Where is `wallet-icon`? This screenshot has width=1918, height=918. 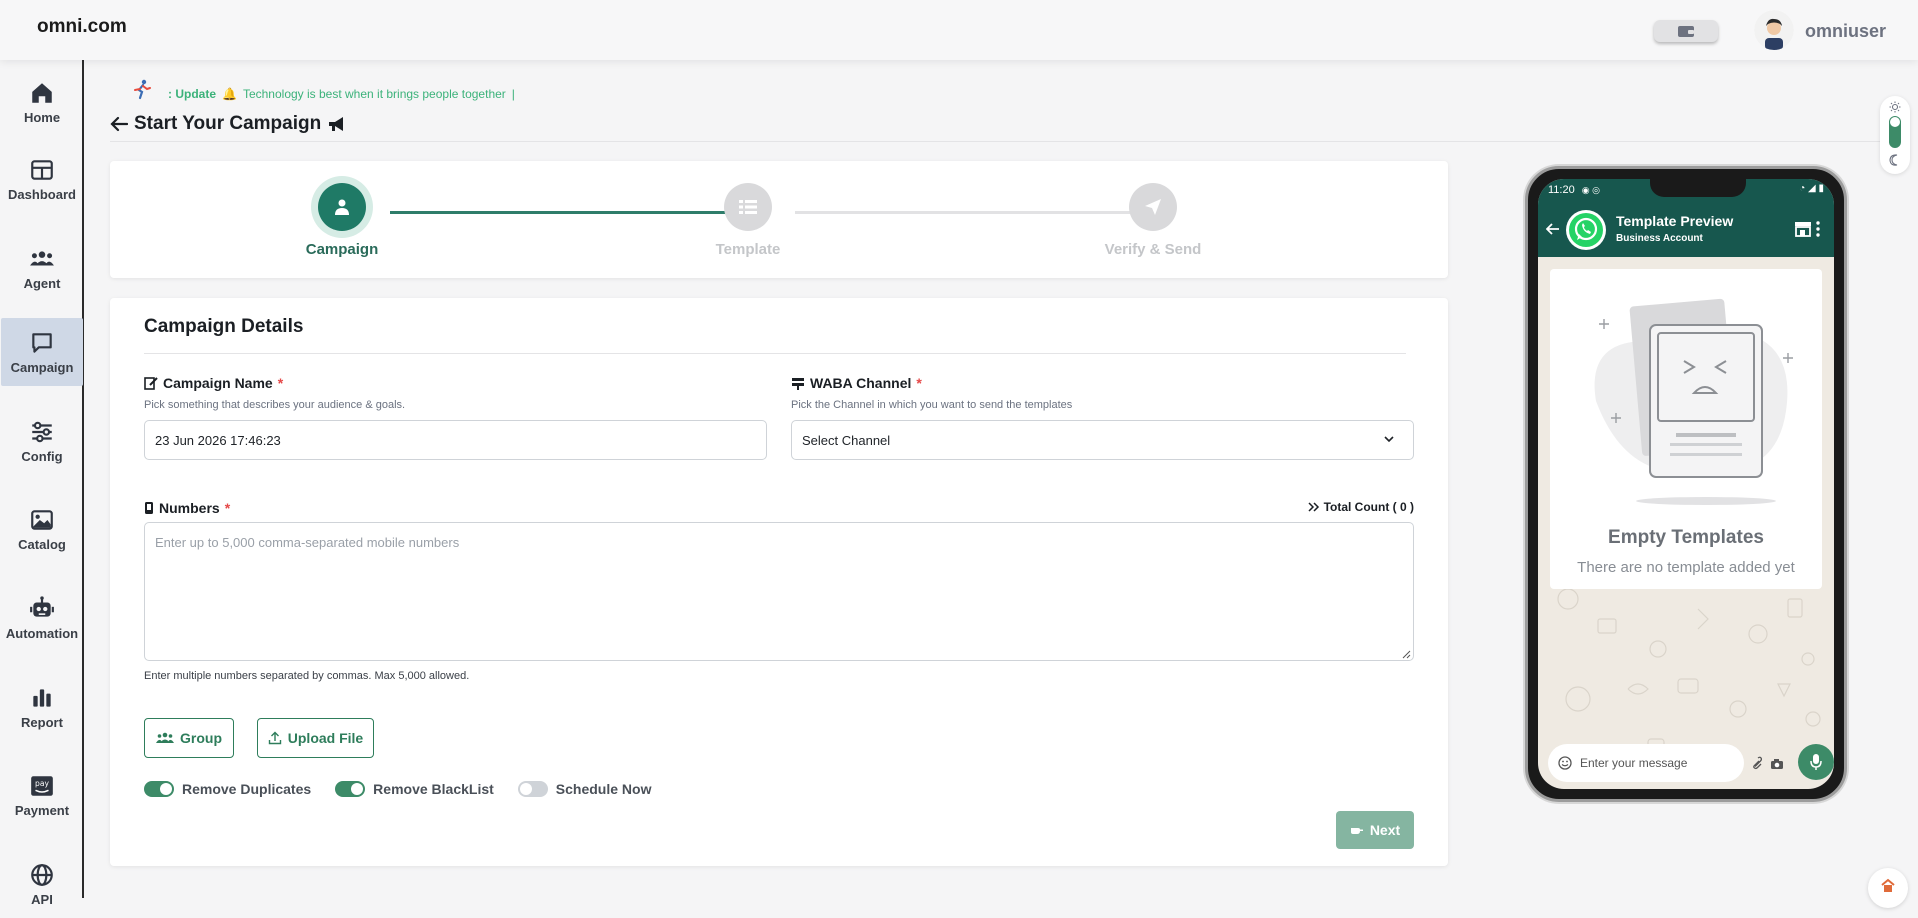
wallet-icon is located at coordinates (1686, 31).